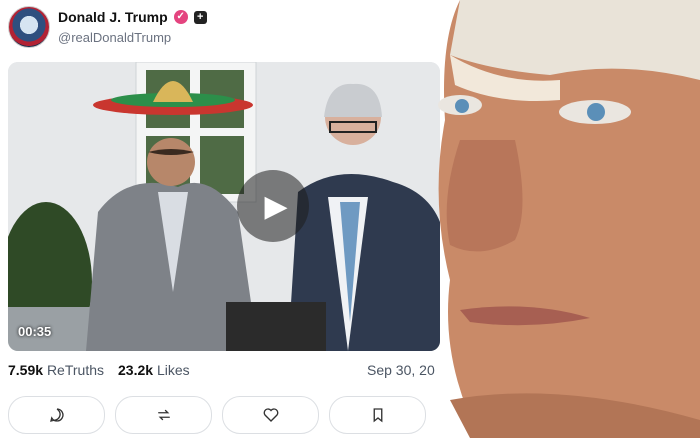  What do you see at coordinates (26, 370) in the screenshot?
I see `retruths-count: 7.59k` at bounding box center [26, 370].